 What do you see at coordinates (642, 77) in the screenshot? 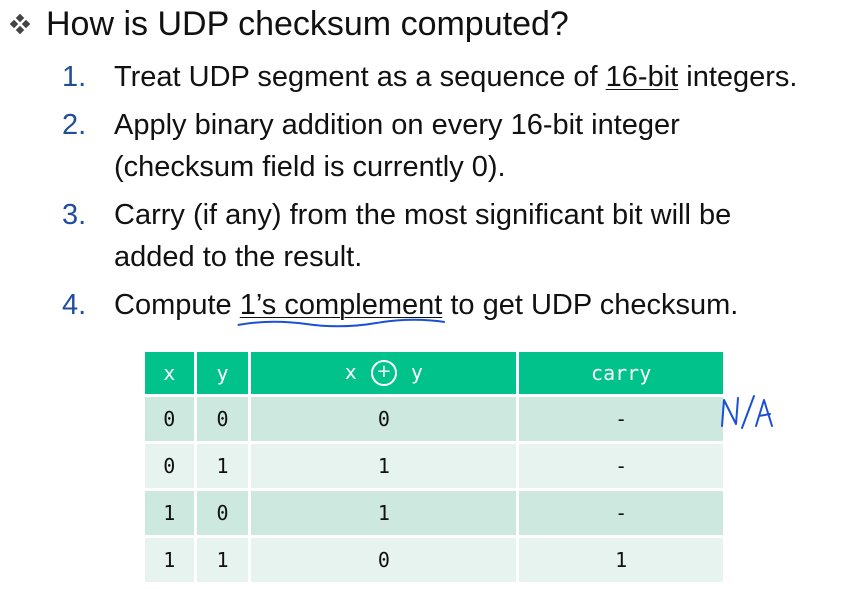
I see `underlined-term: 16-bit` at bounding box center [642, 77].